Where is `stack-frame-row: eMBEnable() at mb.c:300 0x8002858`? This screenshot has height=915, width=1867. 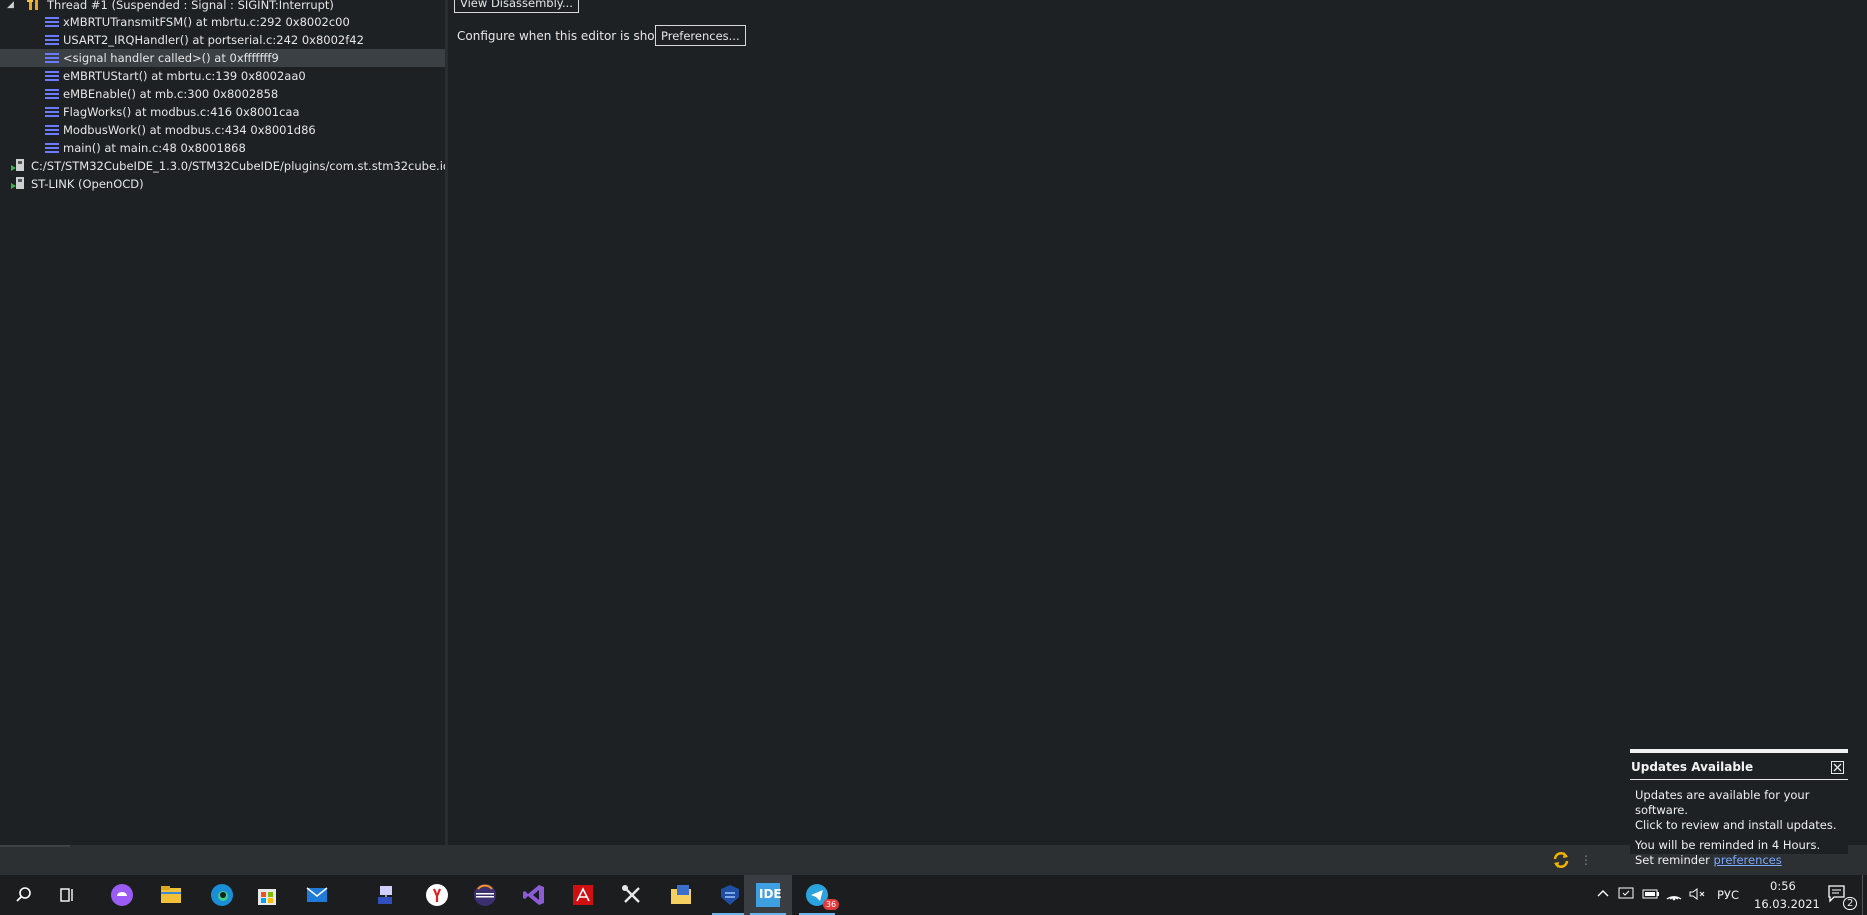 stack-frame-row: eMBEnable() at mb.c:300 0x8002858 is located at coordinates (222, 94).